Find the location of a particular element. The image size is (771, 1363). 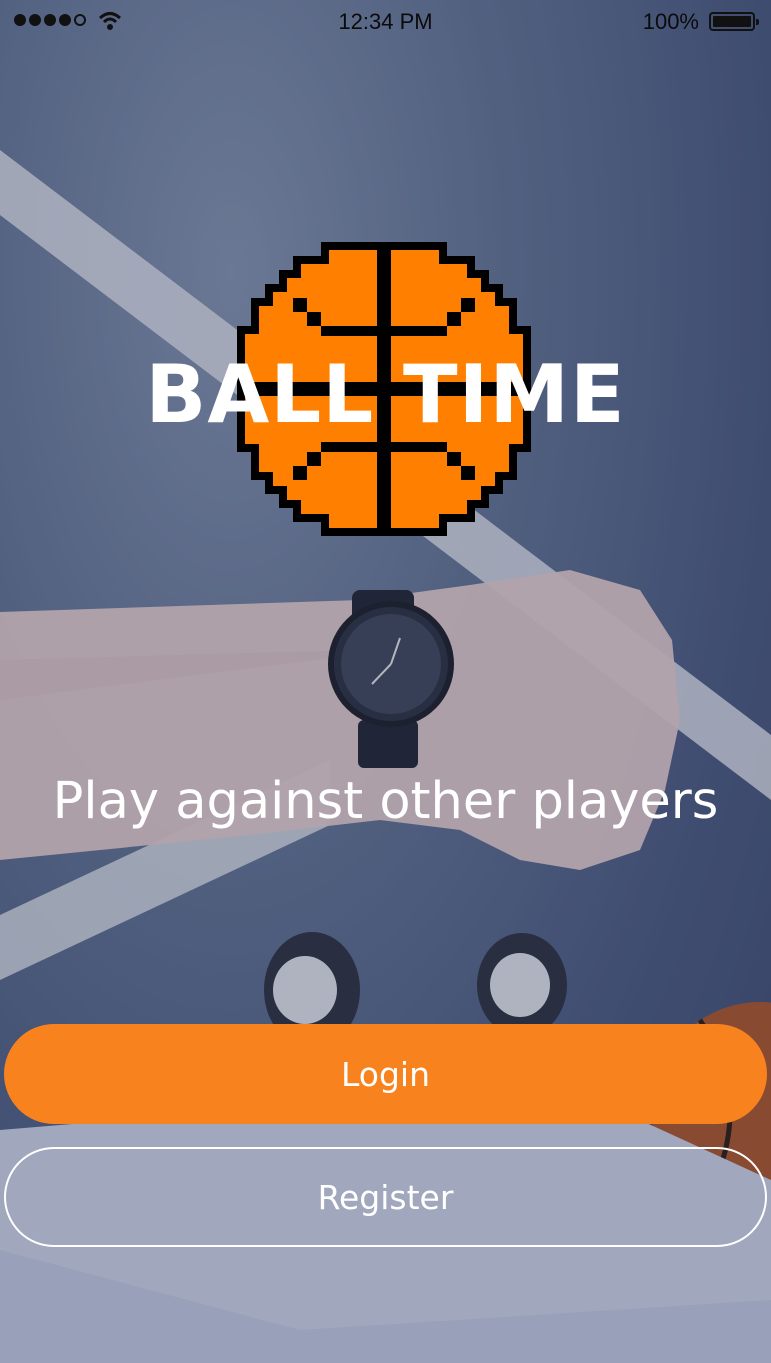

register-button-label: Register is located at coordinates (385, 1197).